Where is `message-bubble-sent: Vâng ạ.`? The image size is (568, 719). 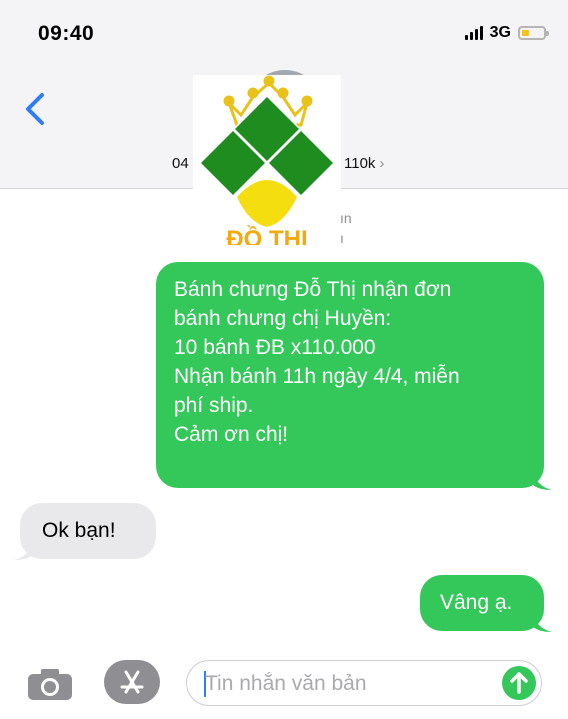
message-bubble-sent: Vâng ạ. is located at coordinates (482, 603).